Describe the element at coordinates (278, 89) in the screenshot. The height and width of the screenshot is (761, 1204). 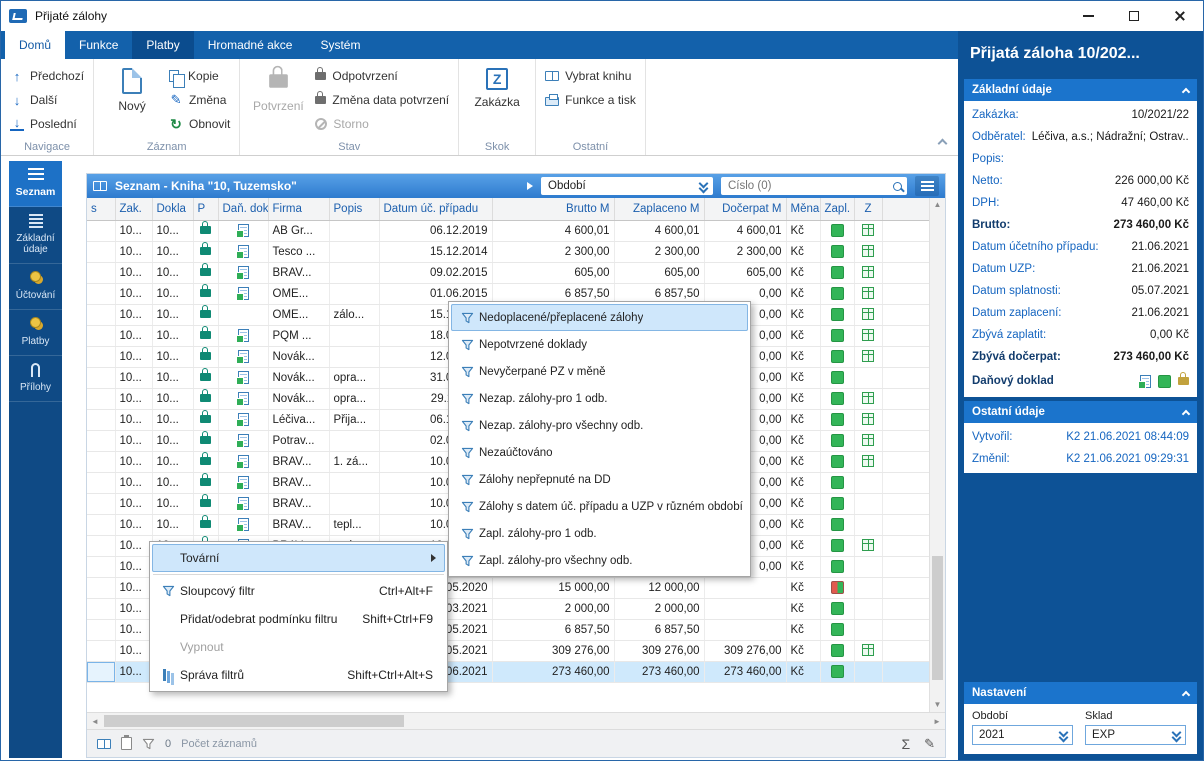
I see `confirm-button: Potvrzení` at that location.